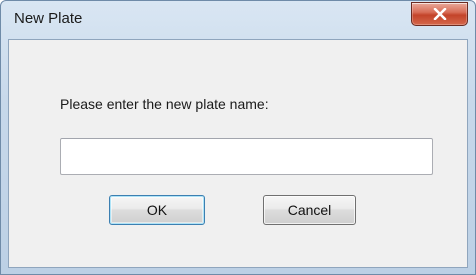 Image resolution: width=476 pixels, height=275 pixels. What do you see at coordinates (246, 156) in the screenshot?
I see `plate-name-input` at bounding box center [246, 156].